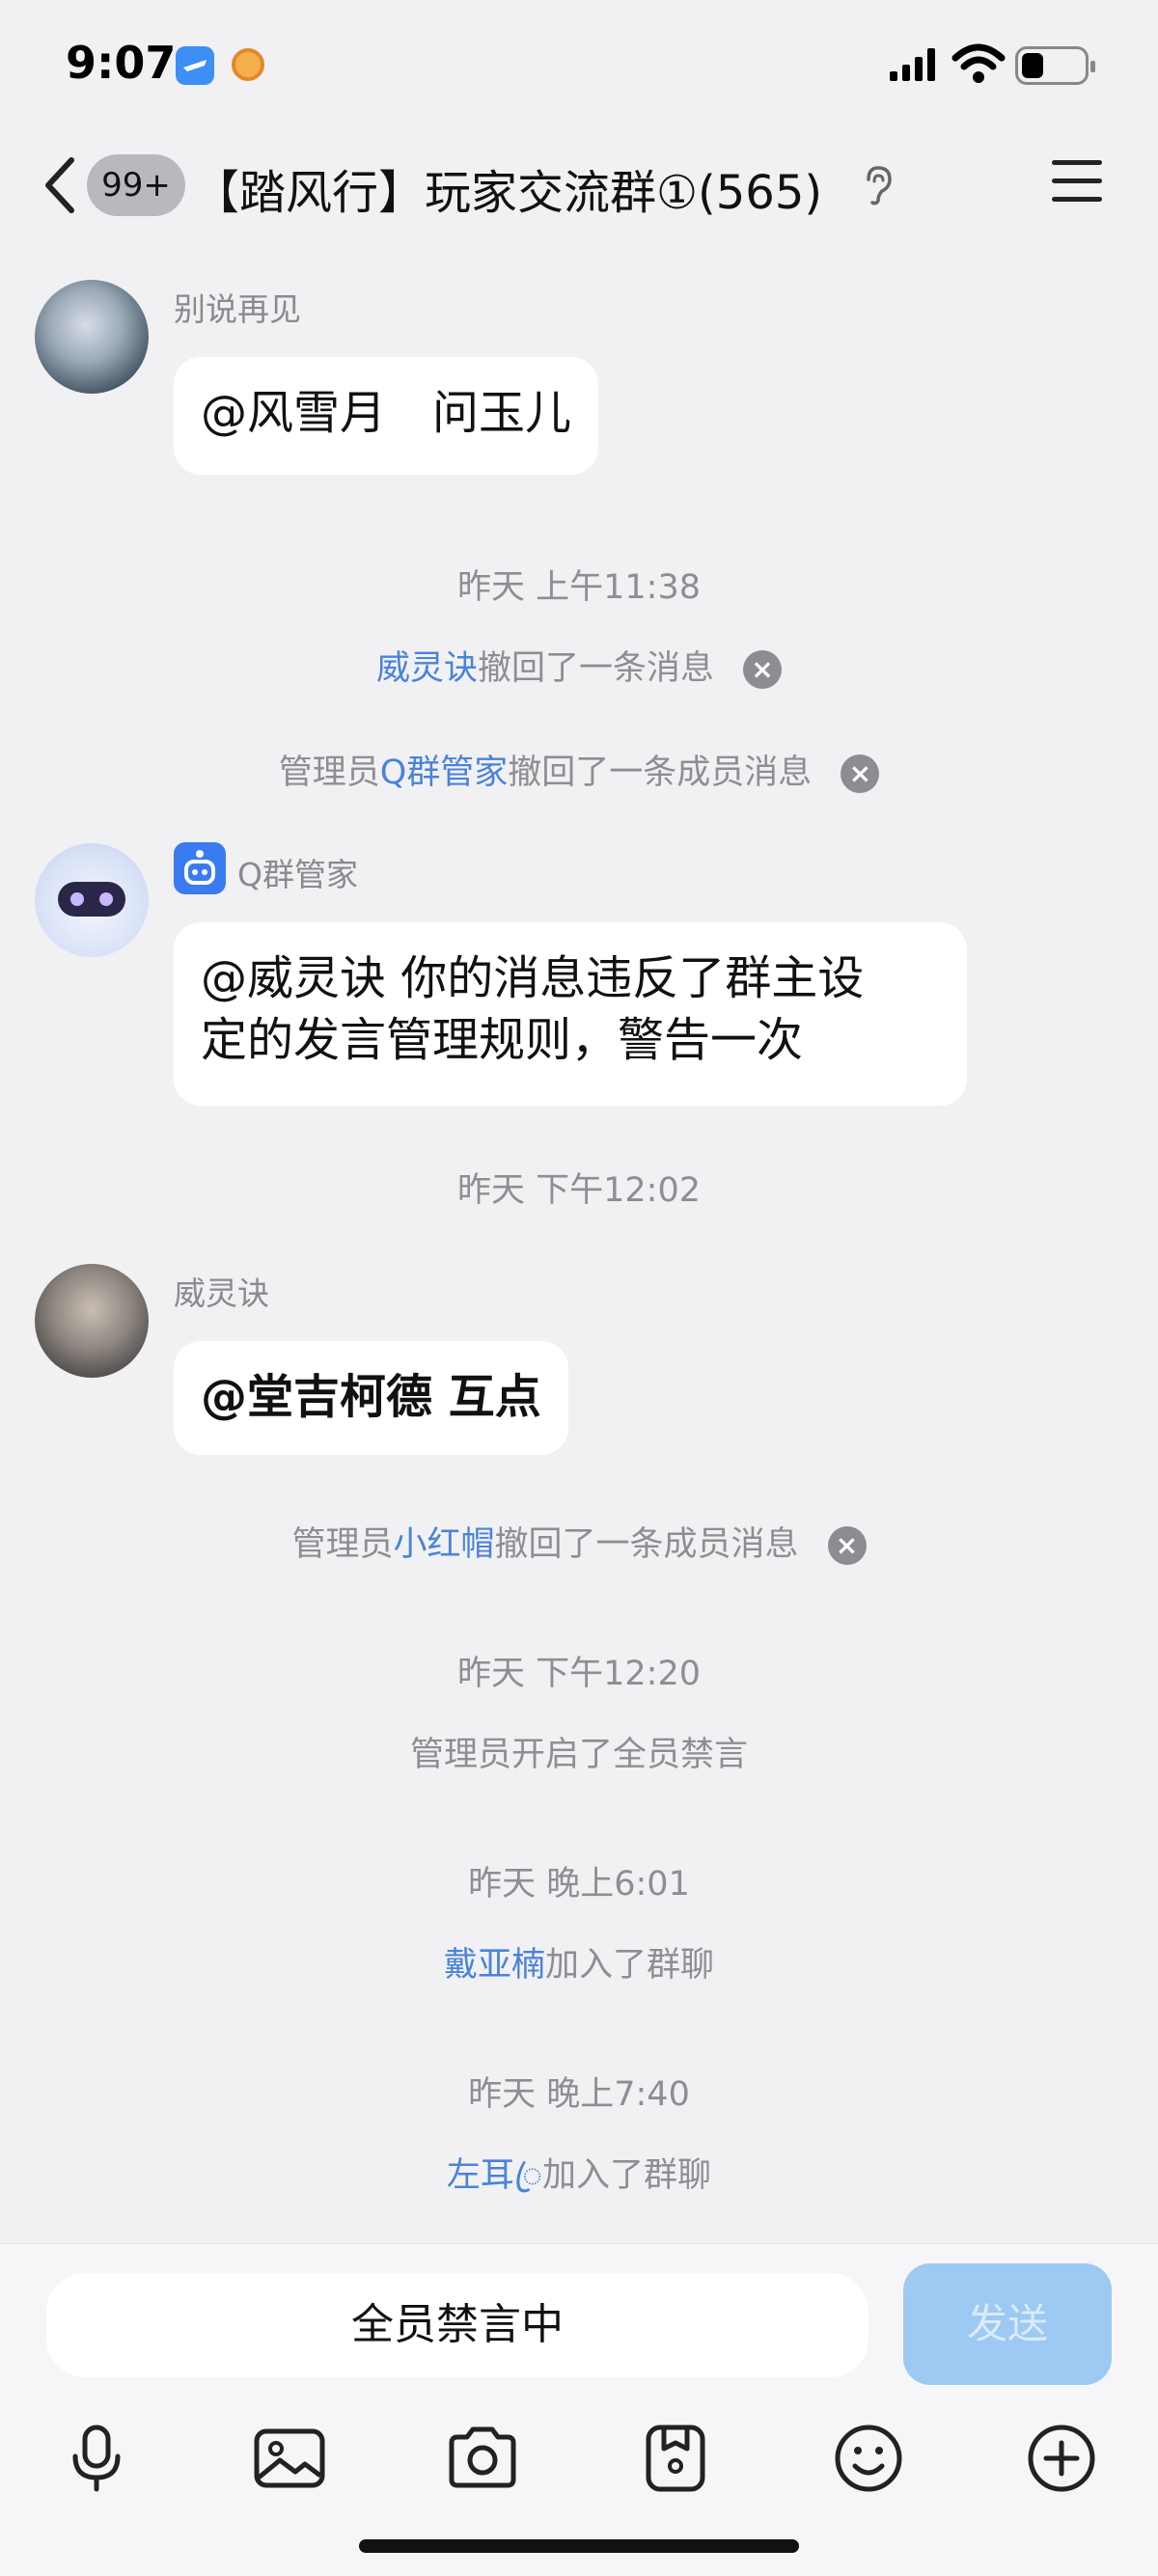 This screenshot has height=2576, width=1158. I want to click on signal-icon, so click(912, 64).